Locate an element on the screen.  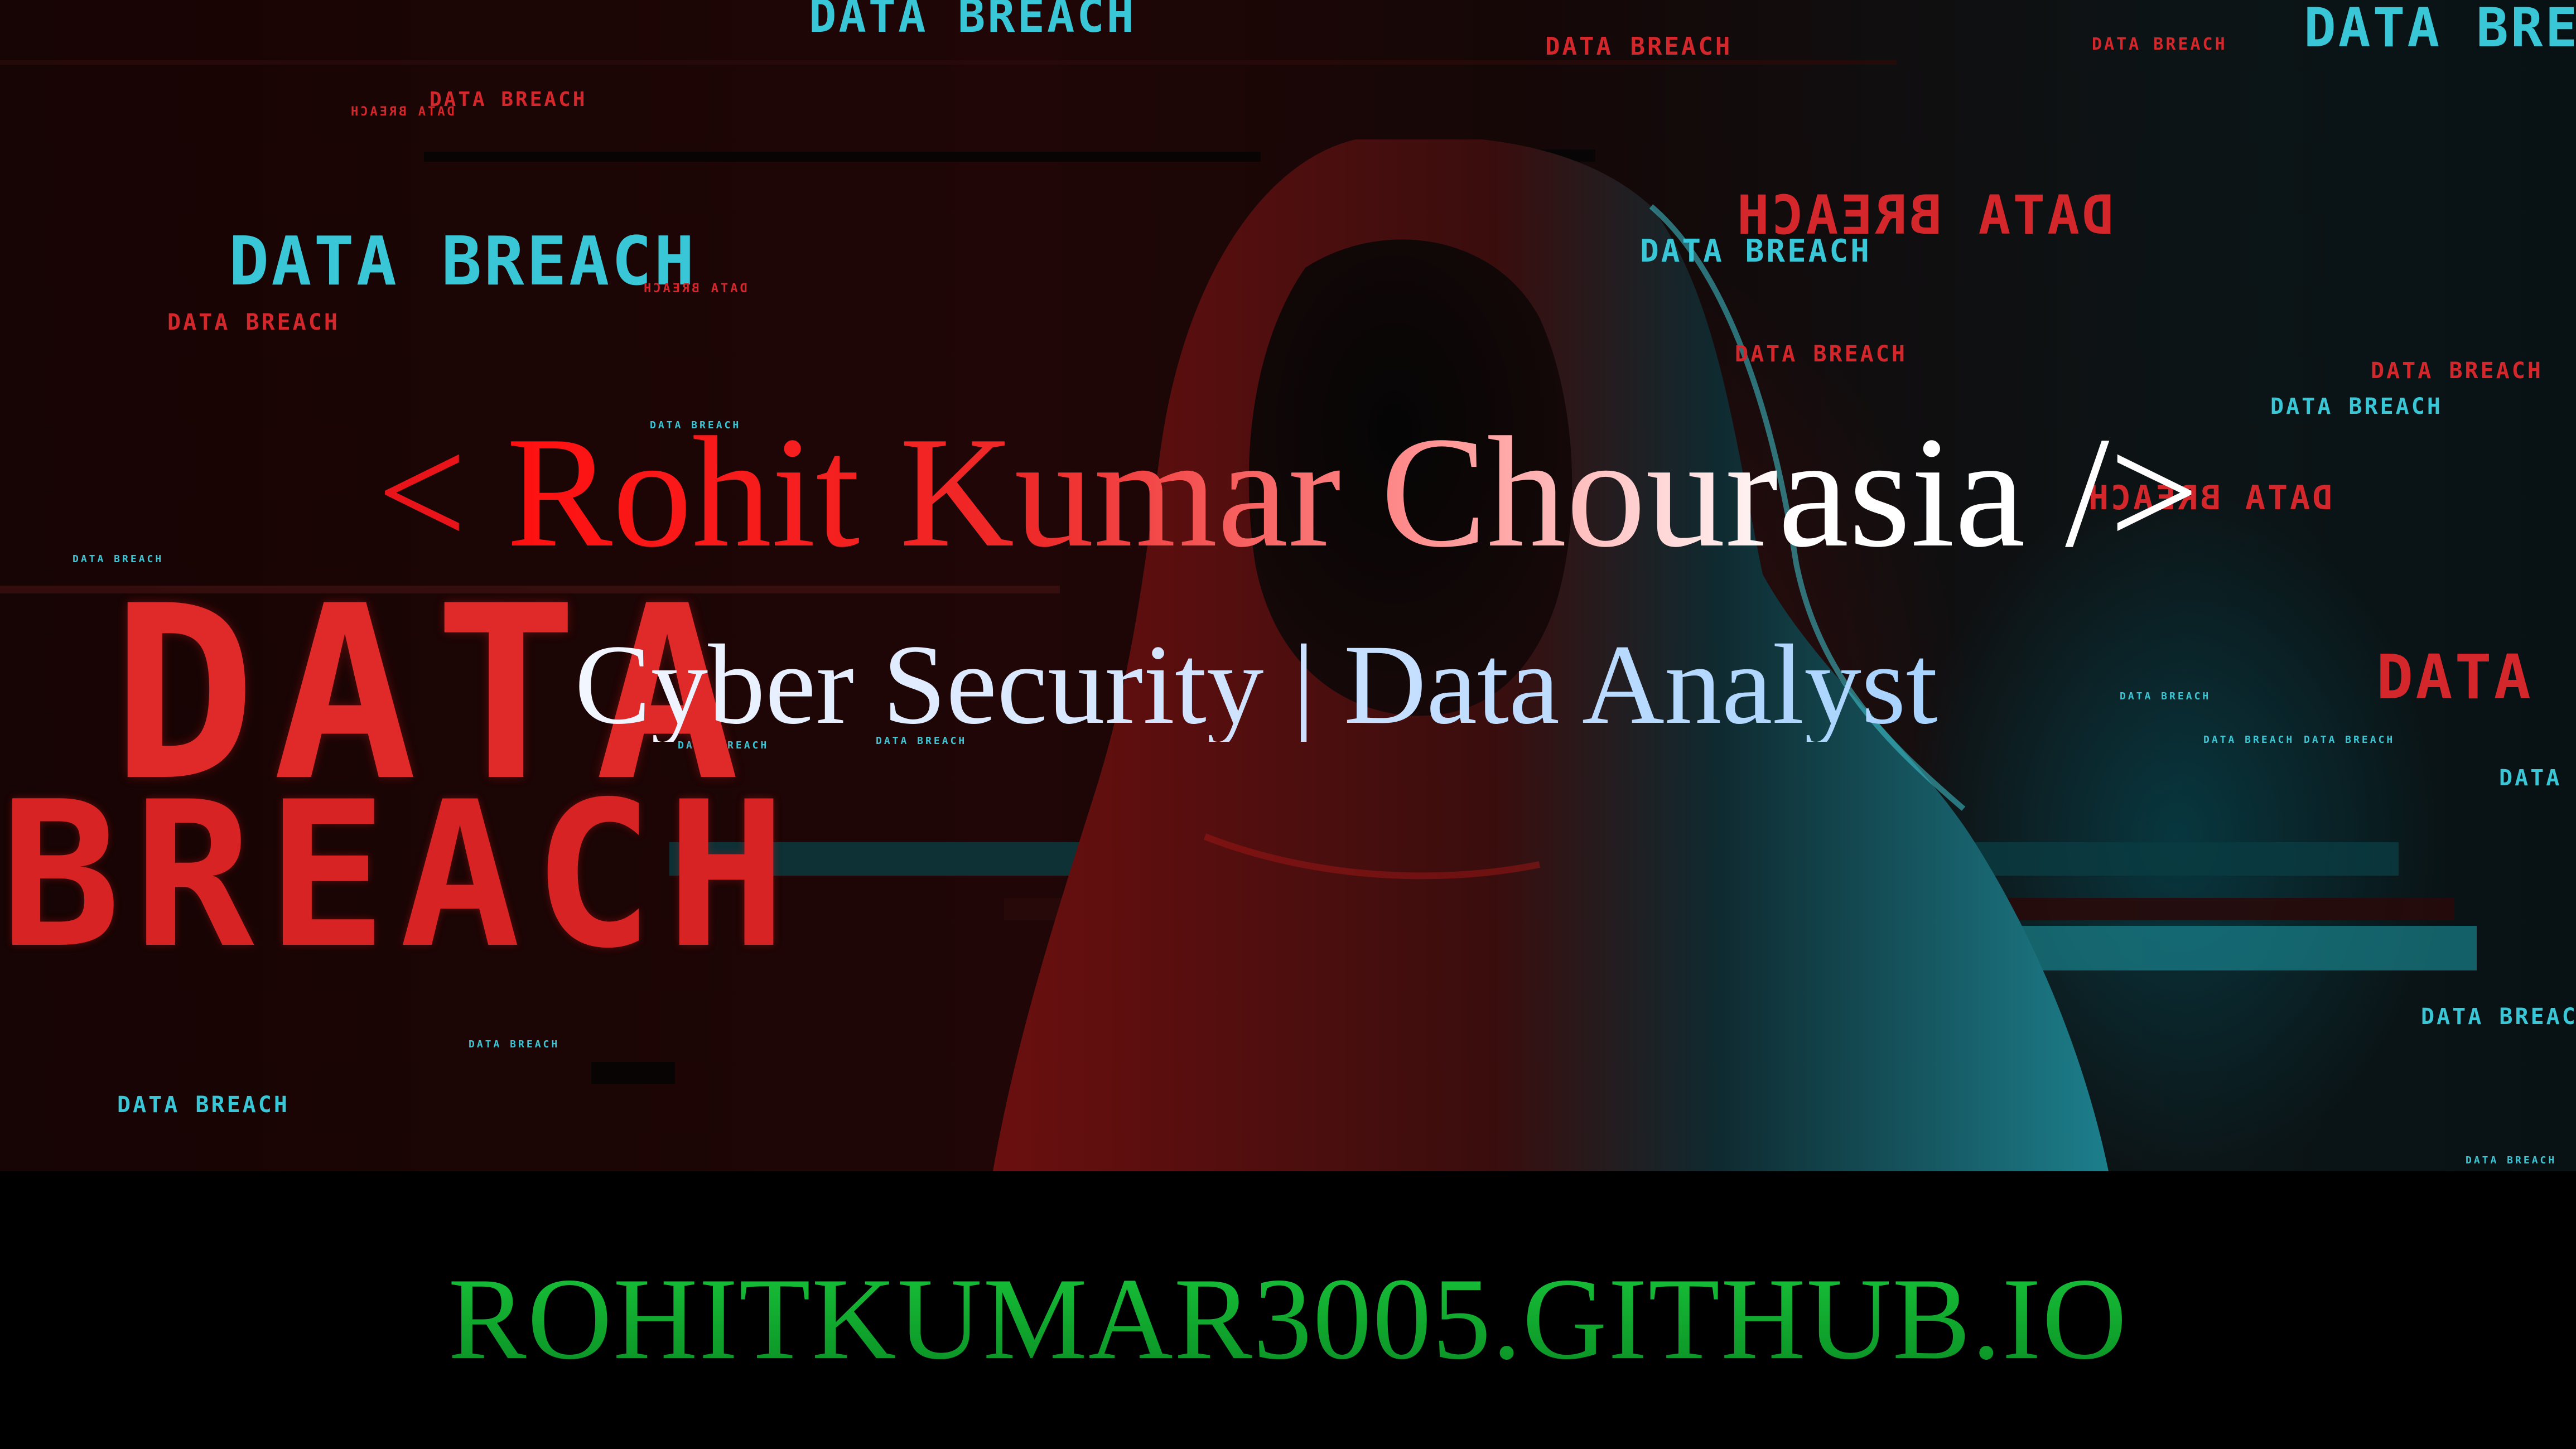
page-title: < Rohit Kumar Chourasia /> is located at coordinates (1288, 492).